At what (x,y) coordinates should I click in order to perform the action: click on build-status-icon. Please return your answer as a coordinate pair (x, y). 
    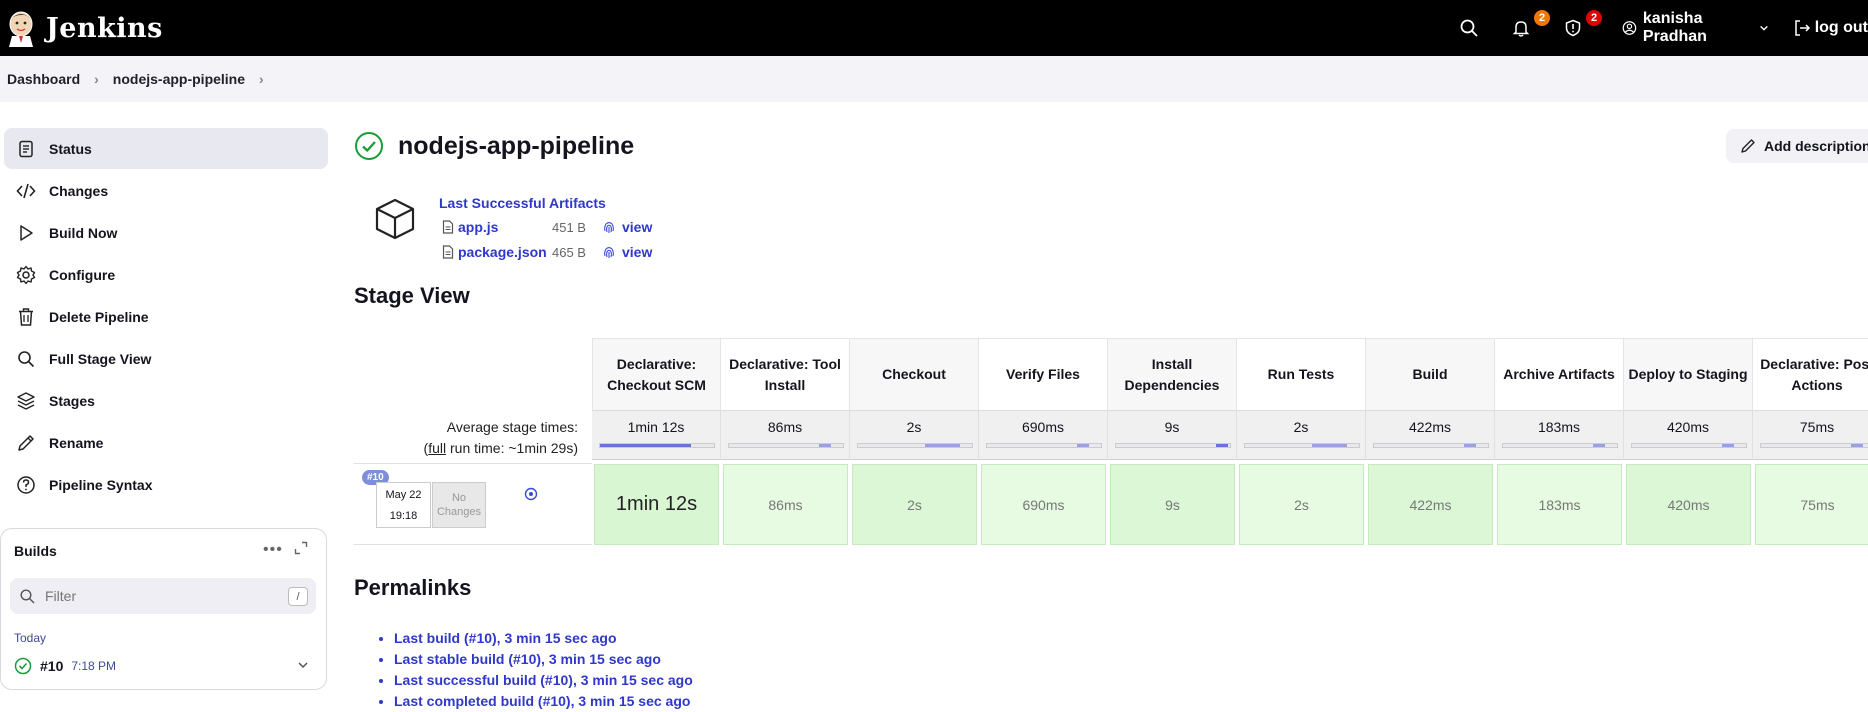
    Looking at the image, I should click on (531, 494).